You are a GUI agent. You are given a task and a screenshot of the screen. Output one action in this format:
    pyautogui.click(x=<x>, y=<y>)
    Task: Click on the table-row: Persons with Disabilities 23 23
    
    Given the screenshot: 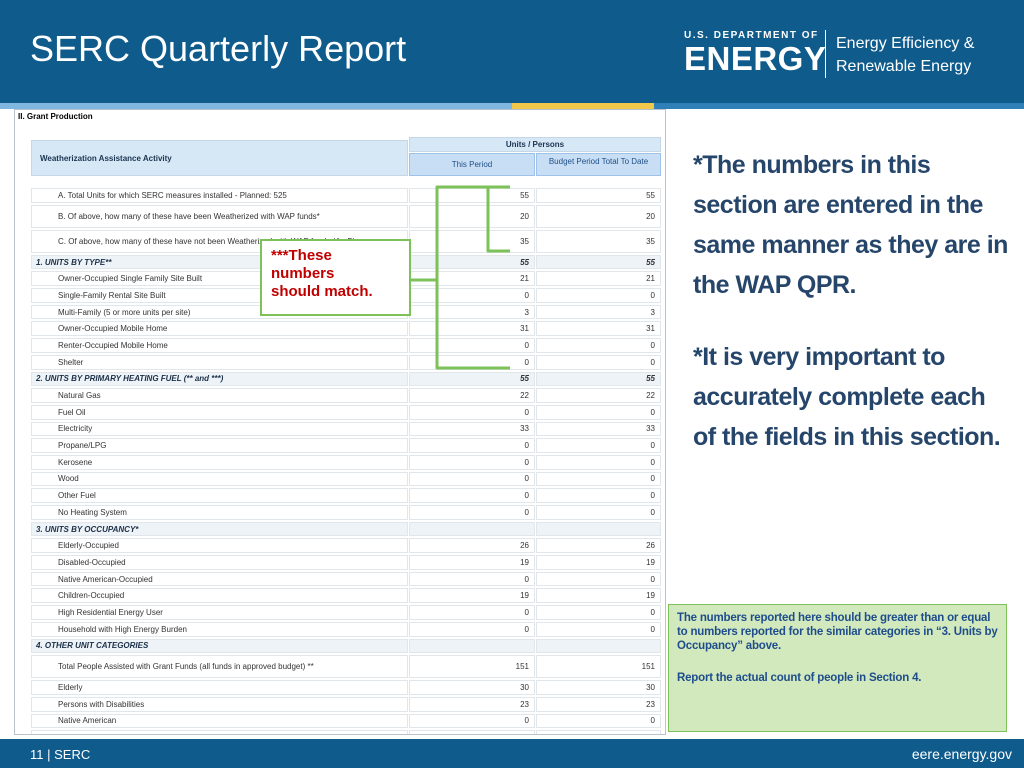 What is the action you would take?
    pyautogui.click(x=346, y=704)
    